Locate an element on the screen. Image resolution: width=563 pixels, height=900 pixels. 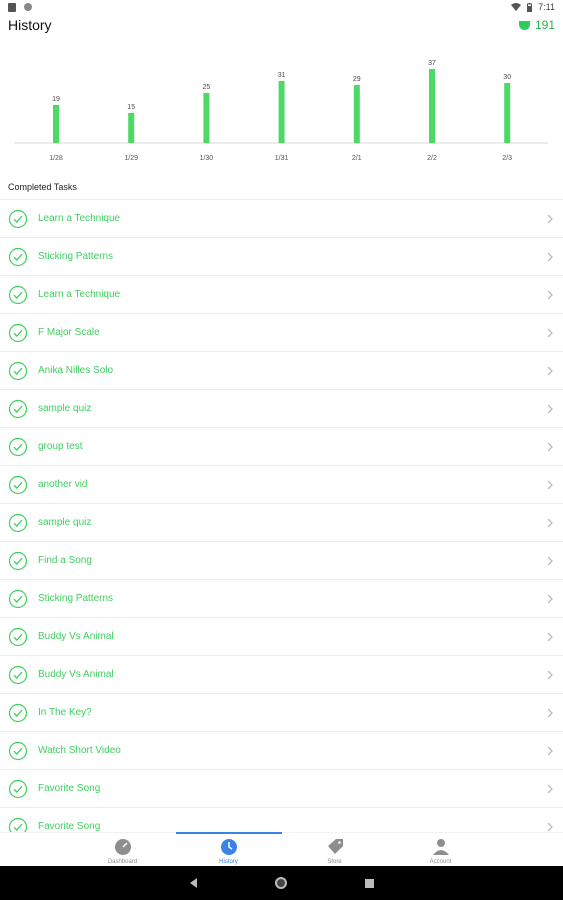
back-icon is located at coordinates (193, 883).